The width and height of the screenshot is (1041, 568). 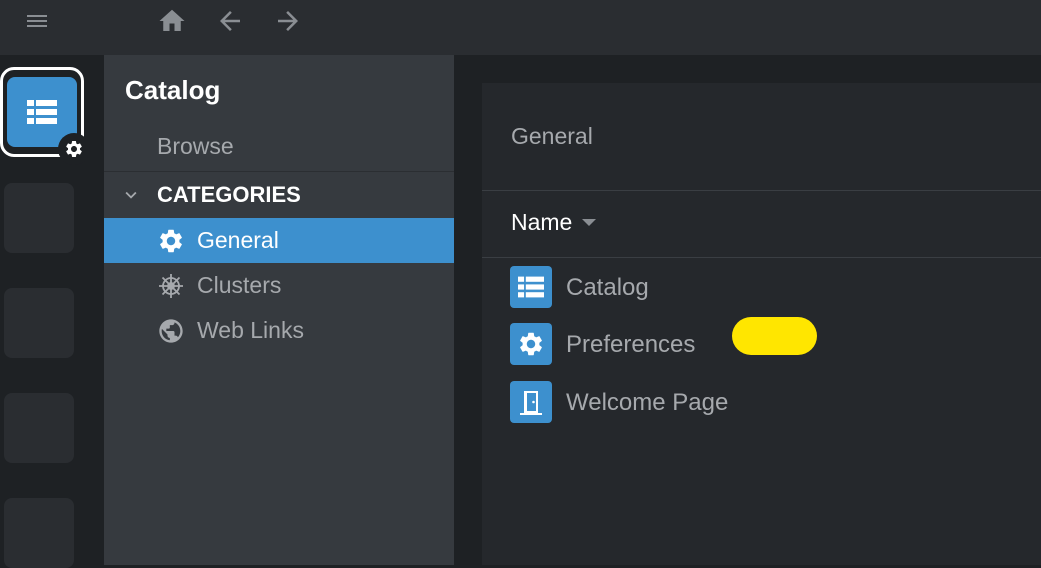 What do you see at coordinates (229, 194) in the screenshot?
I see `categories-label: CATEGORIES` at bounding box center [229, 194].